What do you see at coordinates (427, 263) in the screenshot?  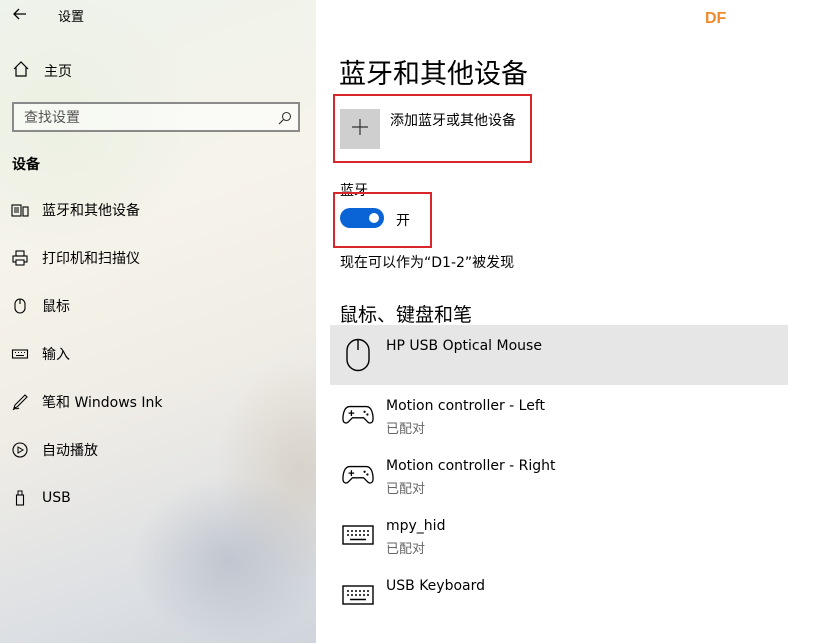 I see `discoverable-text: 现在可以作为“D1-2”被发现` at bounding box center [427, 263].